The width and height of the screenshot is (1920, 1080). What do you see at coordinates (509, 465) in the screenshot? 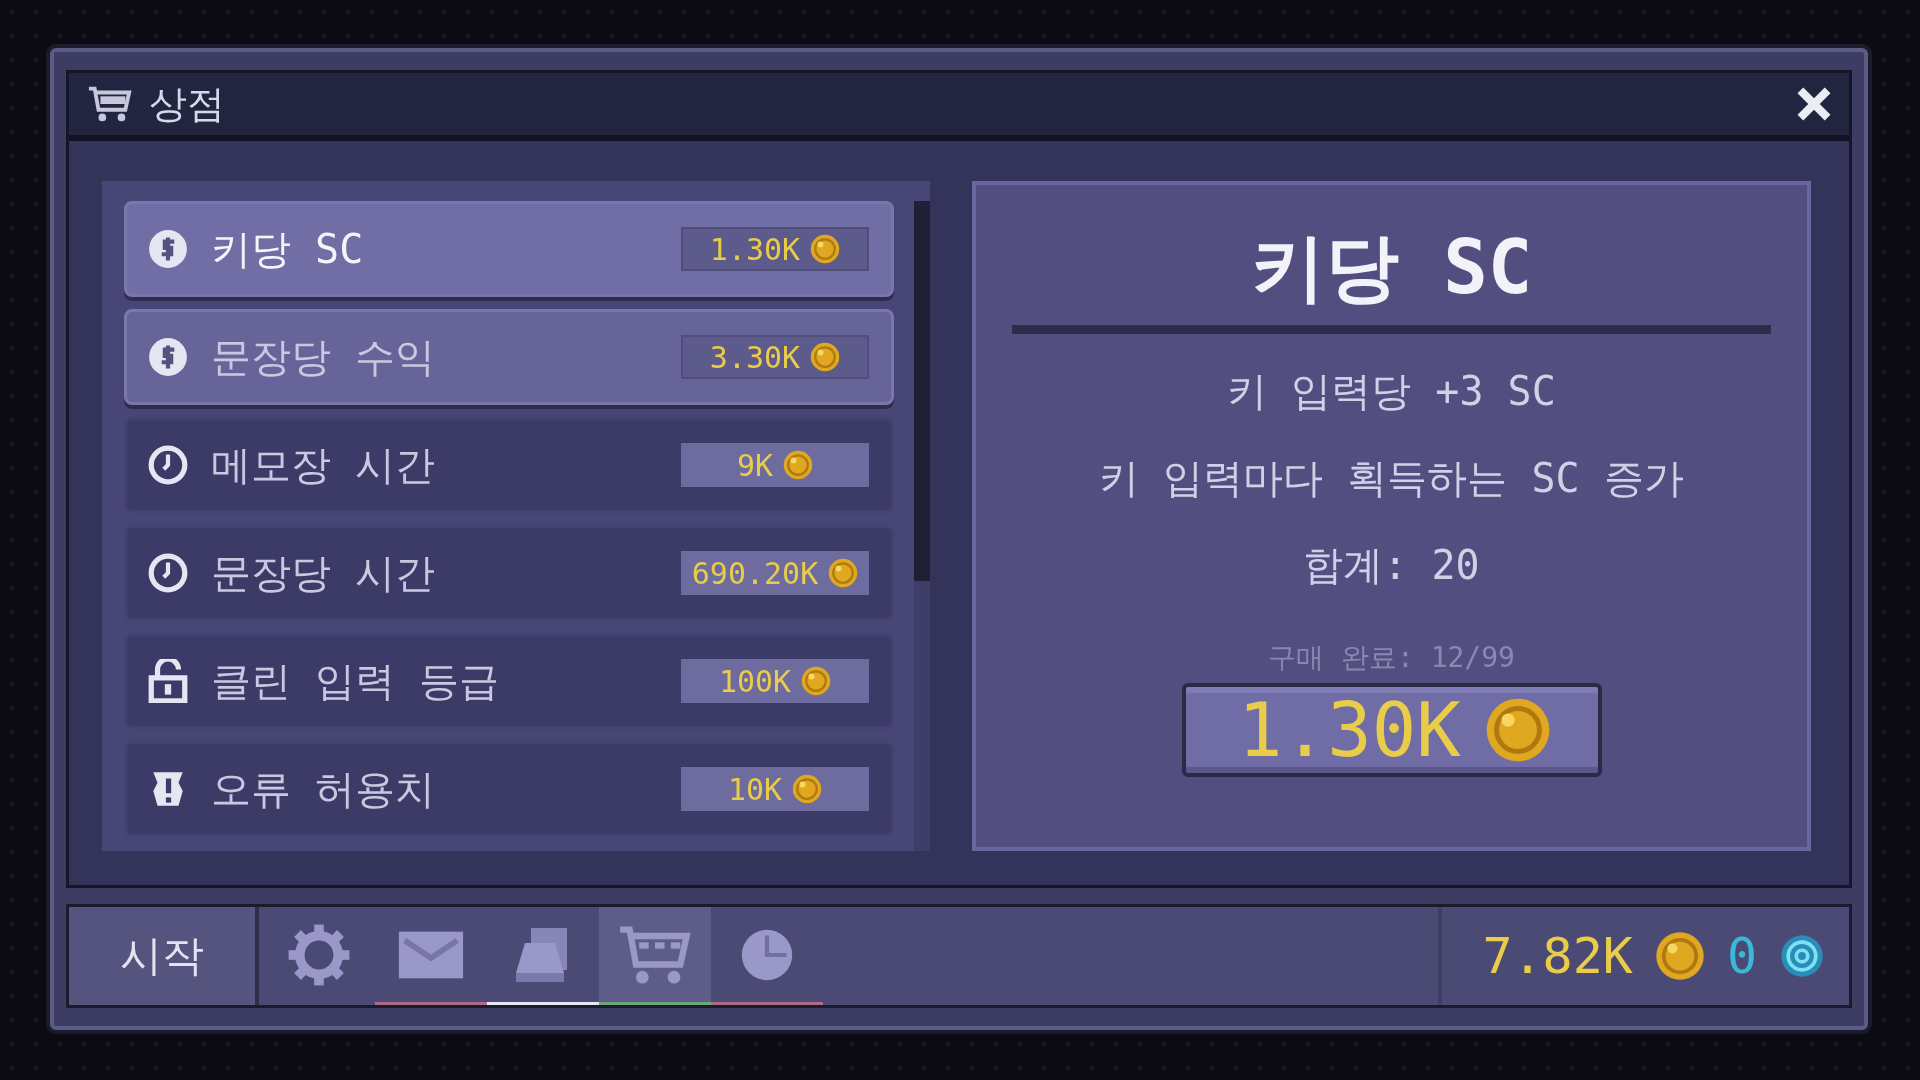
I see `upgrade-item: 메모장 시간 9K` at bounding box center [509, 465].